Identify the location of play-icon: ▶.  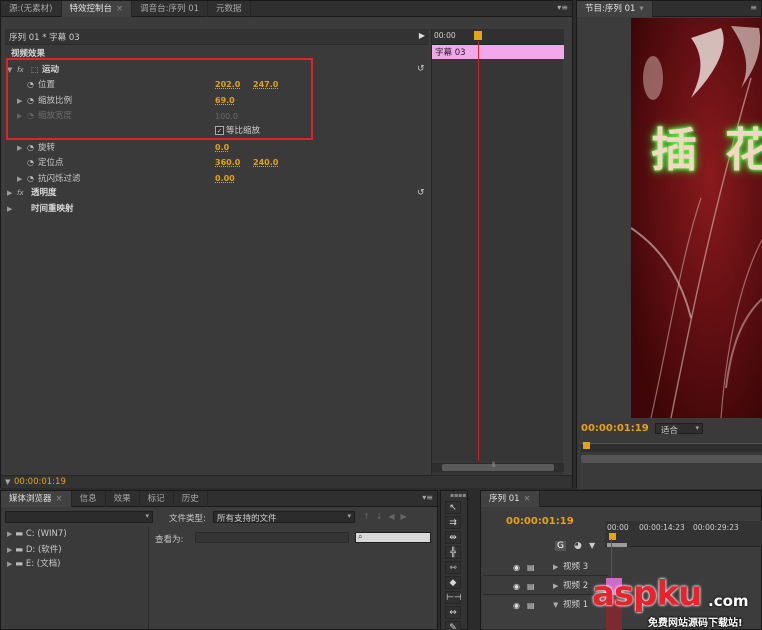
(422, 35).